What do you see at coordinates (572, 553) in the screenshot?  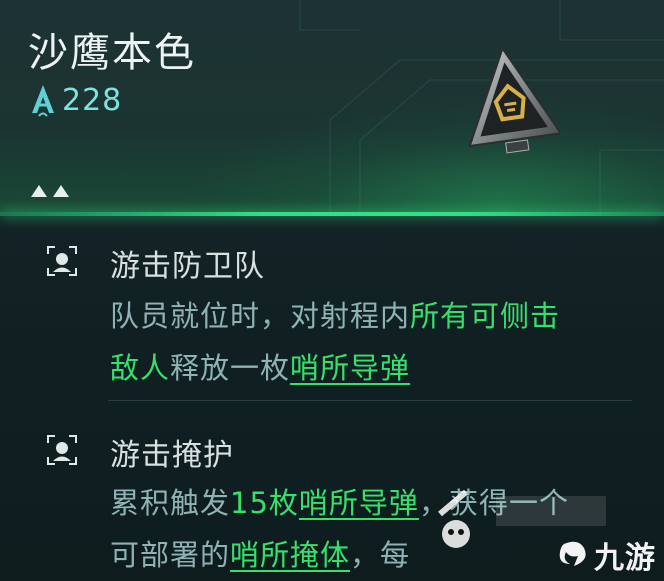 I see `nine-game-logo-icon` at bounding box center [572, 553].